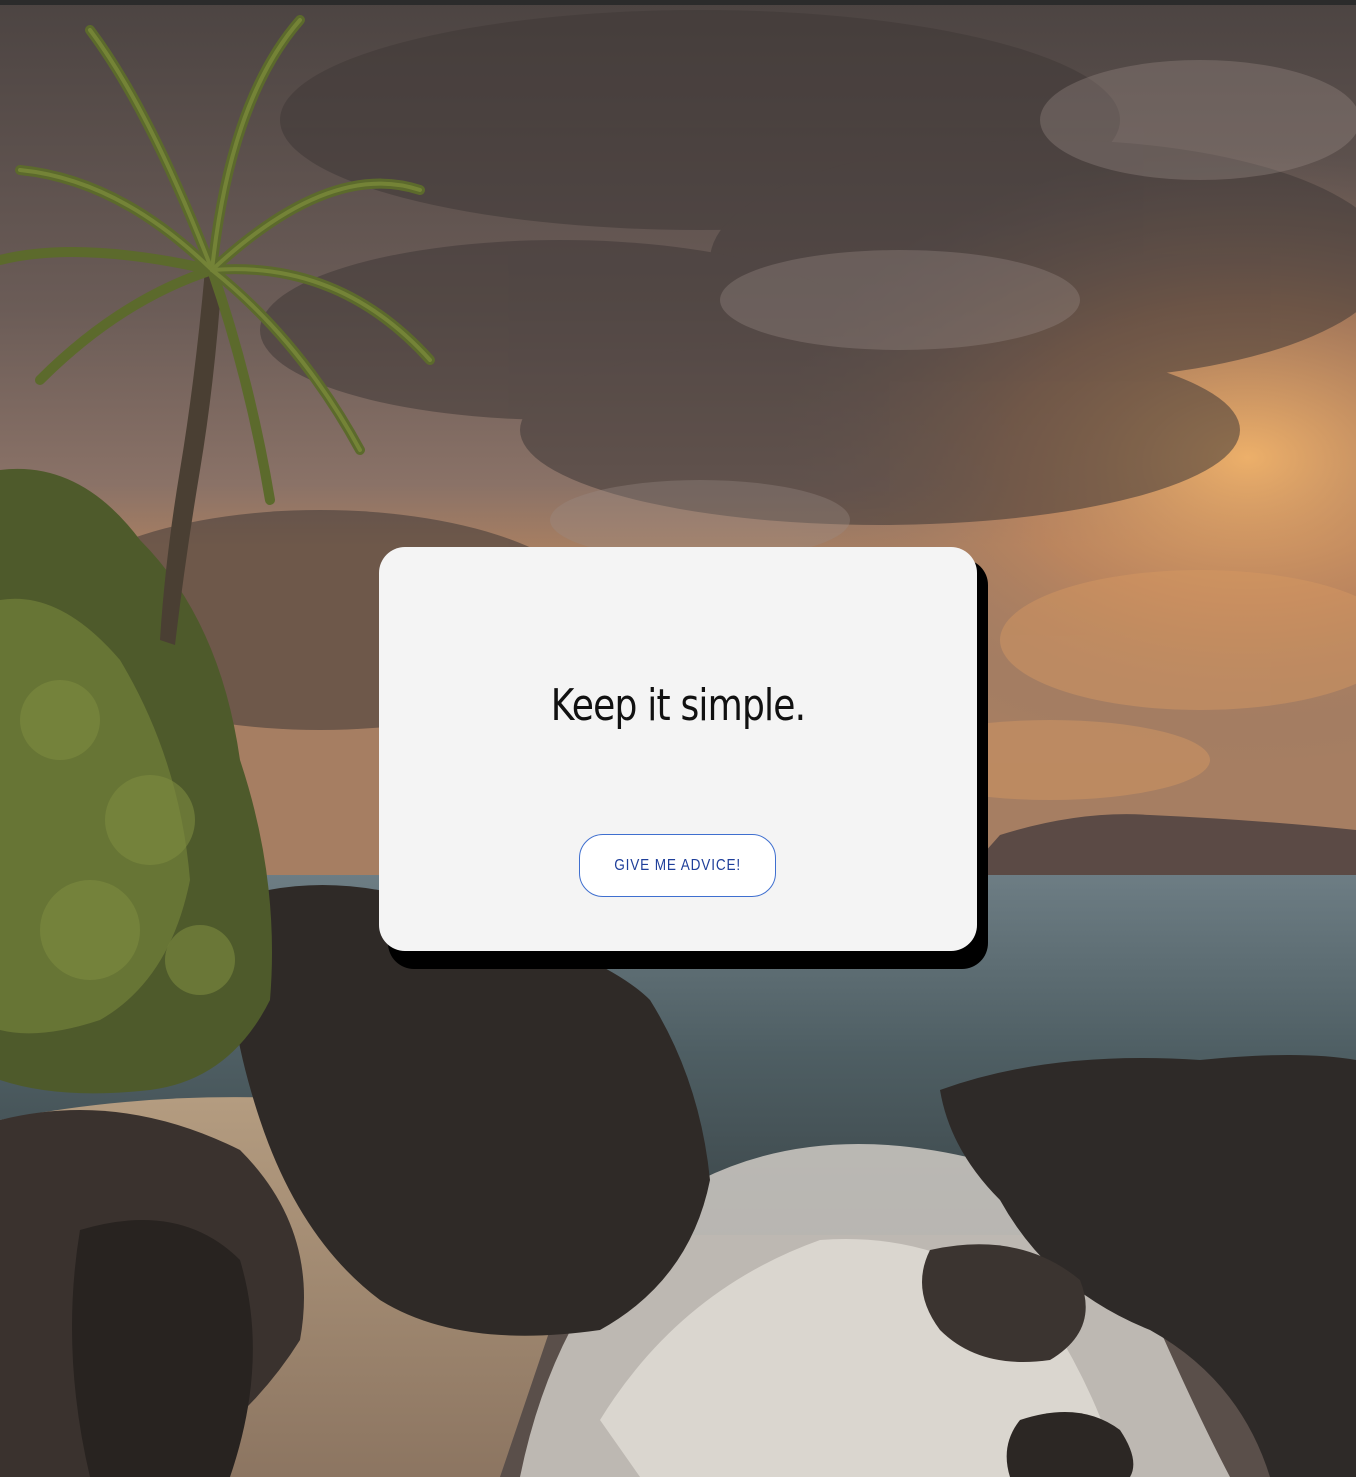 This screenshot has height=1477, width=1356. Describe the element at coordinates (678, 2) in the screenshot. I see `top-strip` at that location.